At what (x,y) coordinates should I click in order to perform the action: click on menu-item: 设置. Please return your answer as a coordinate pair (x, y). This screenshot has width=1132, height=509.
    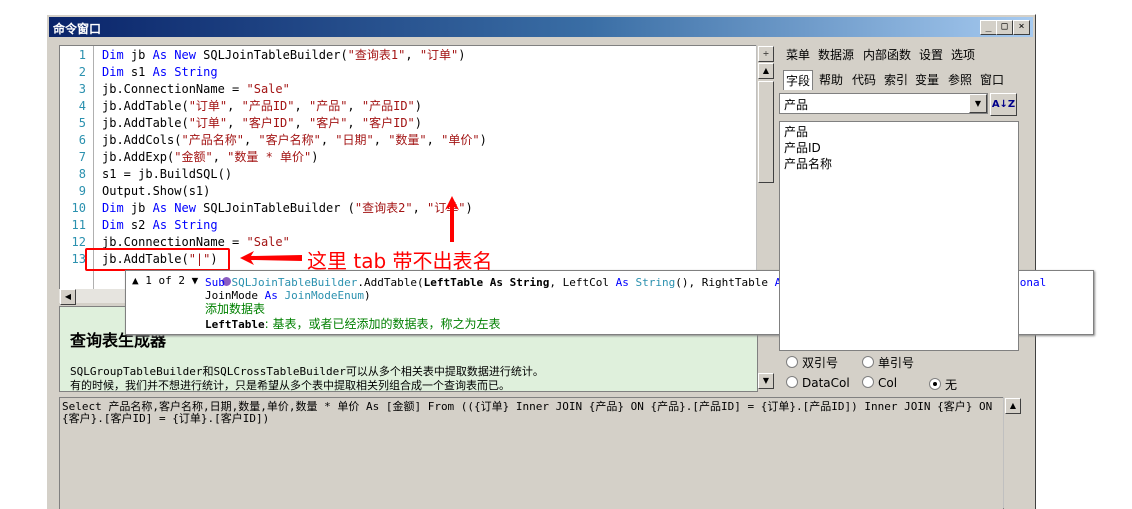
    Looking at the image, I should click on (931, 54).